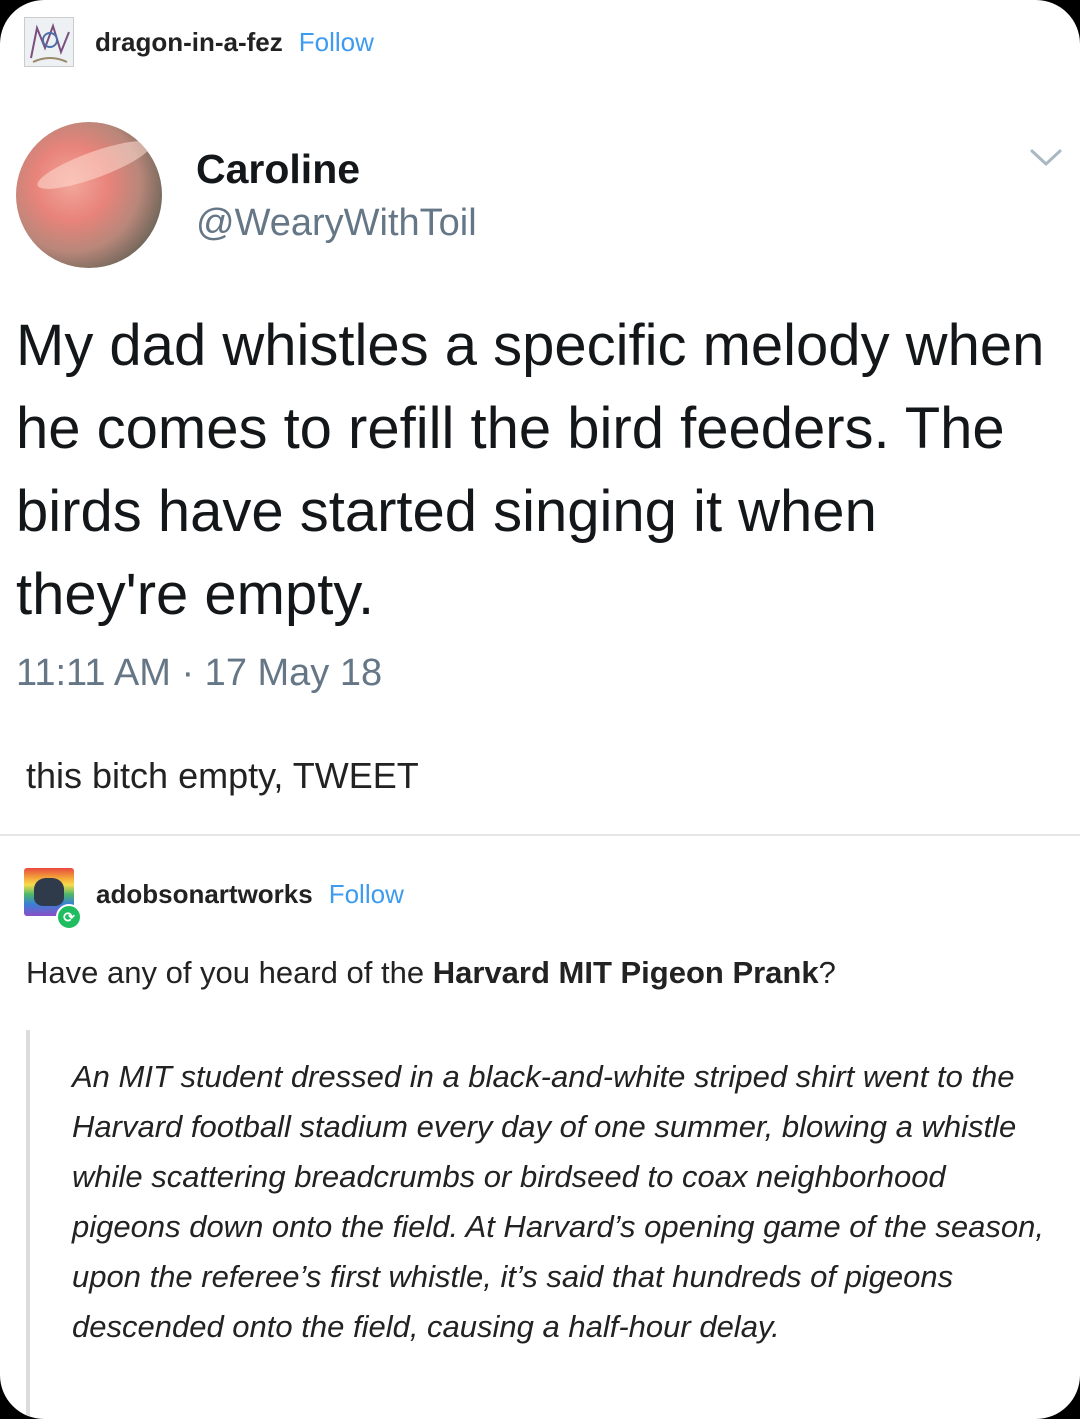 This screenshot has width=1080, height=1419. I want to click on user-avatar: ⟳, so click(53, 899).